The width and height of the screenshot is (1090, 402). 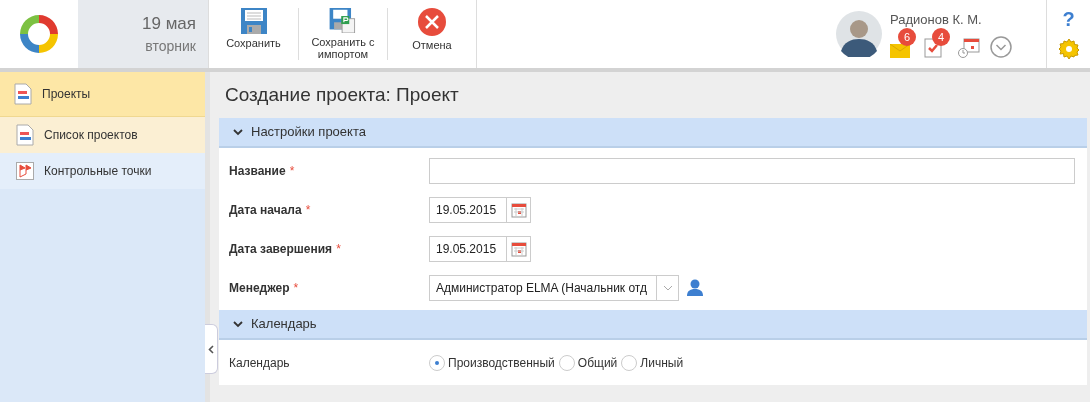 I want to click on weekday-label: вторник, so click(x=170, y=47).